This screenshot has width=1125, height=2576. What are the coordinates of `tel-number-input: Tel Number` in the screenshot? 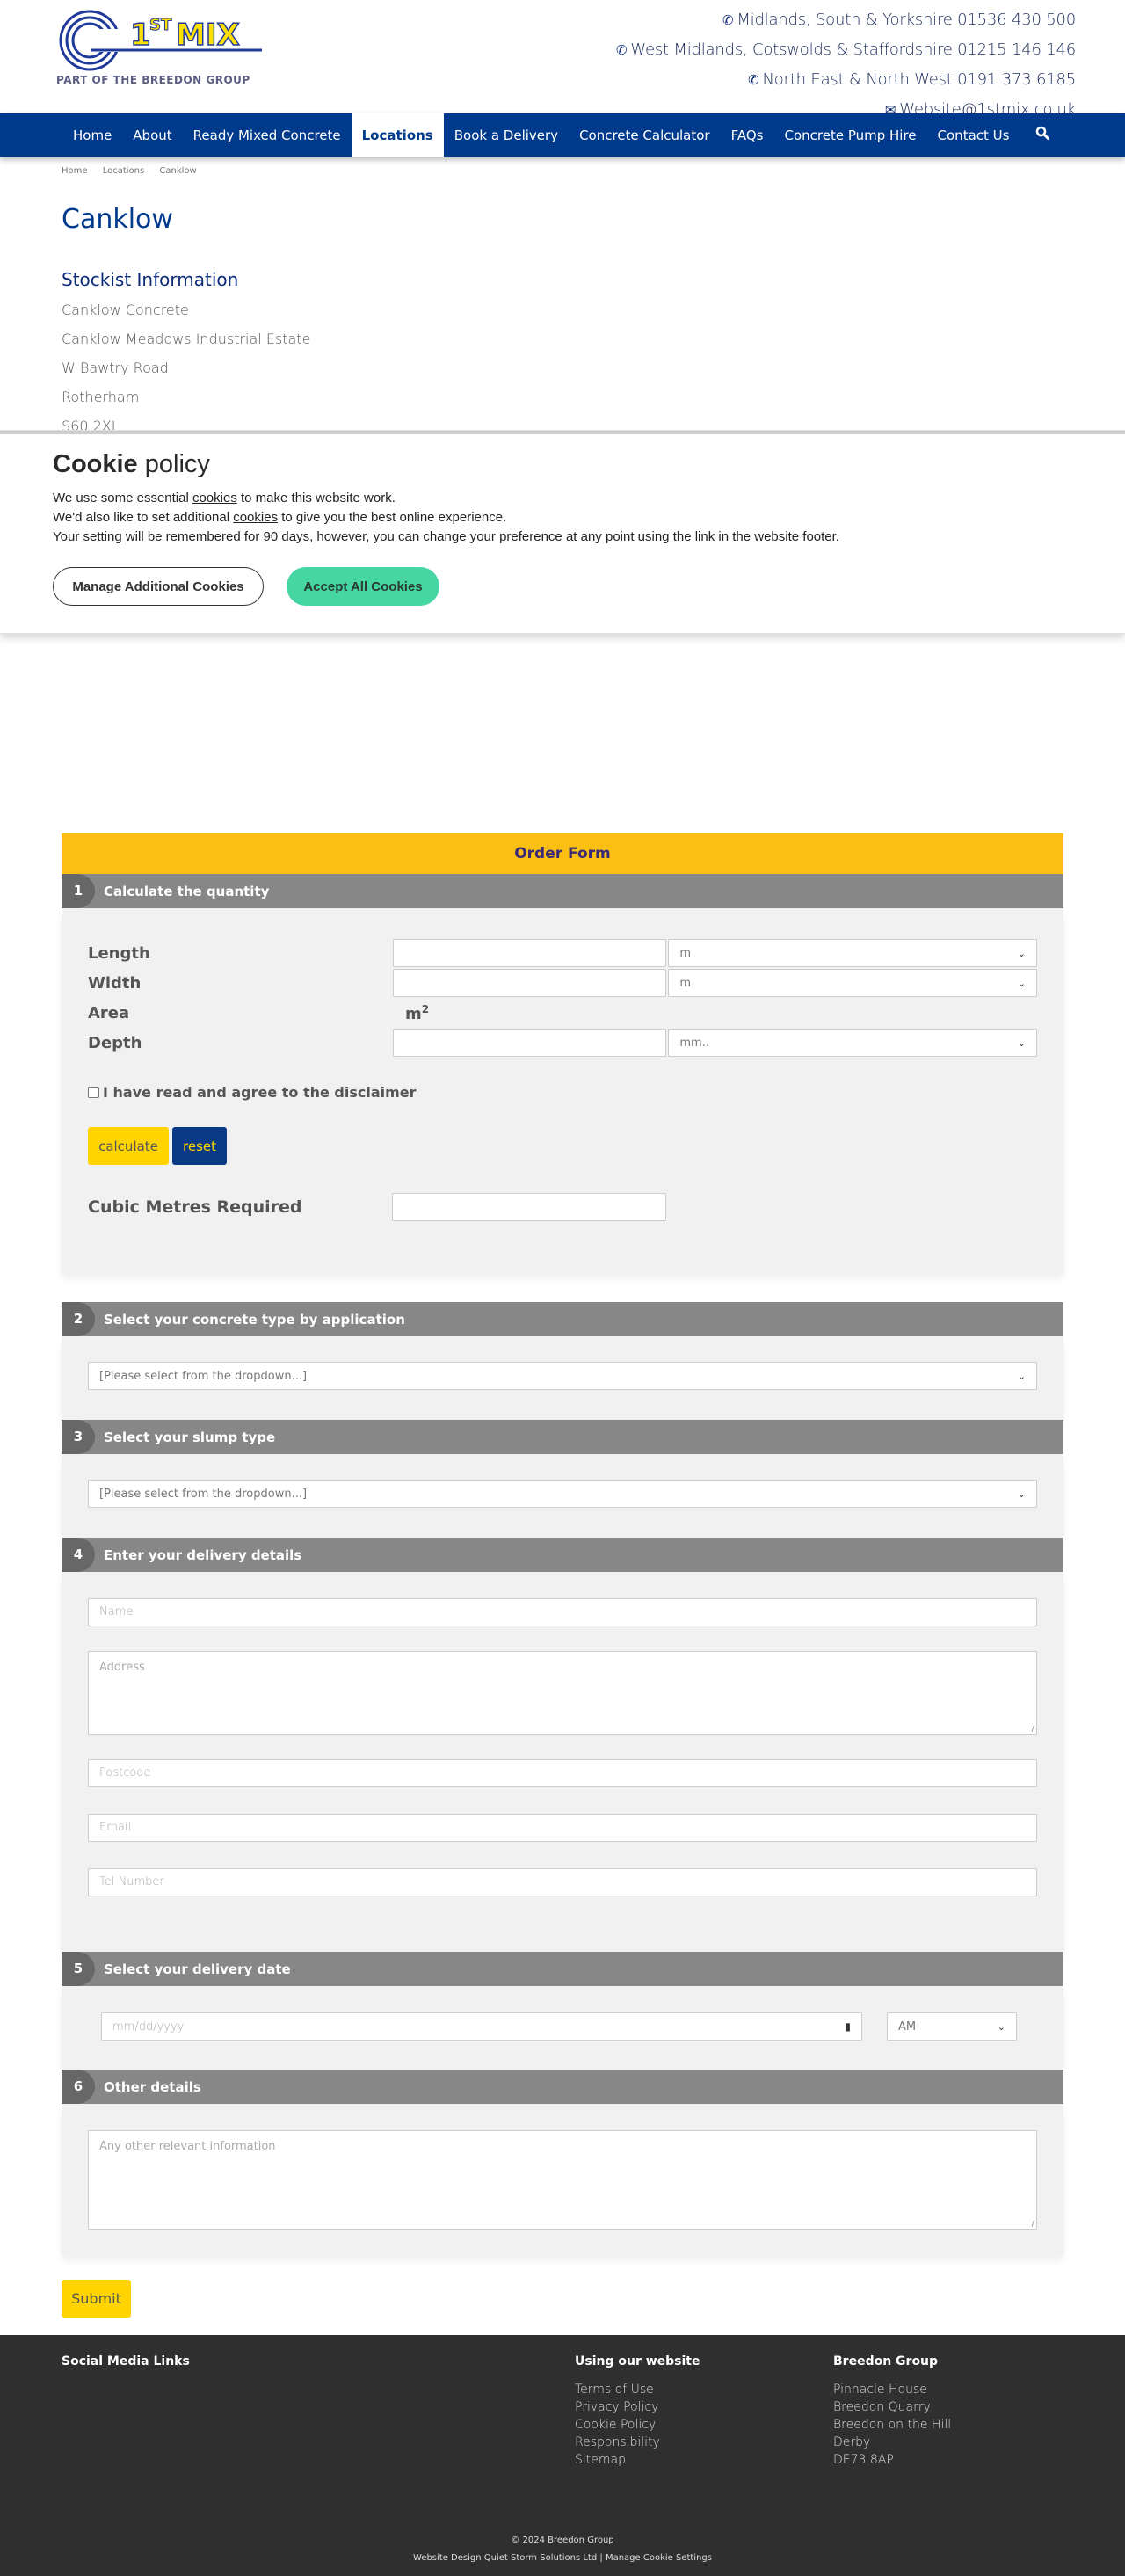 It's located at (562, 1882).